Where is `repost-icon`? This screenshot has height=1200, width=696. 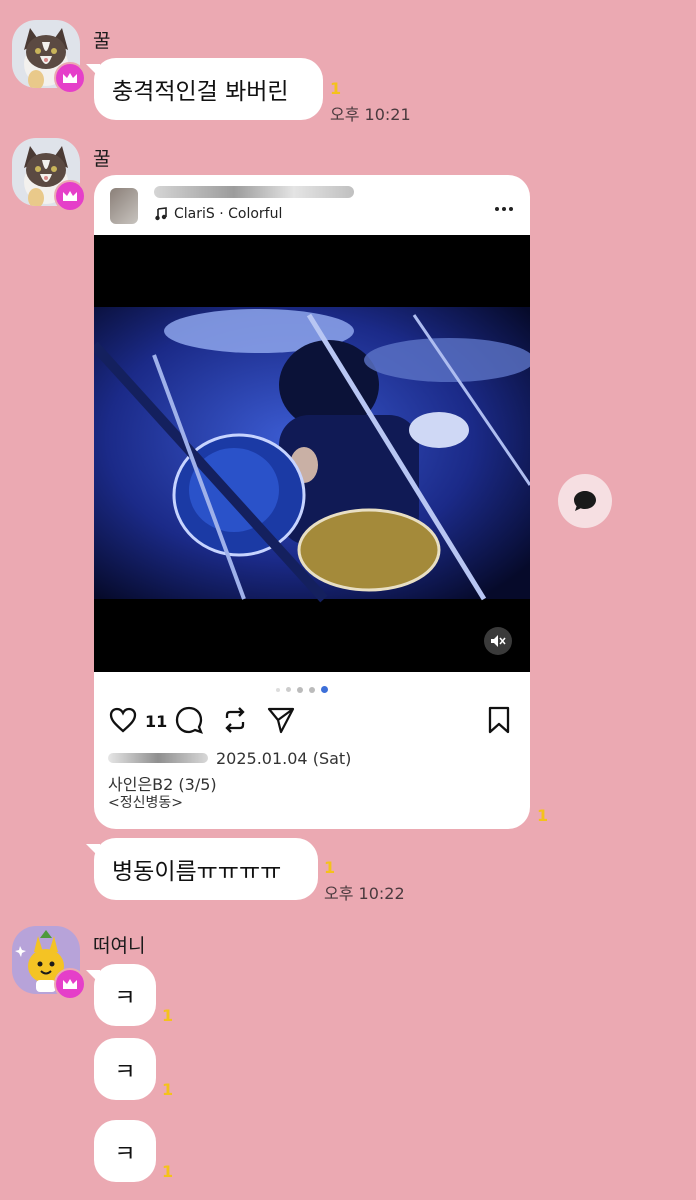 repost-icon is located at coordinates (235, 722).